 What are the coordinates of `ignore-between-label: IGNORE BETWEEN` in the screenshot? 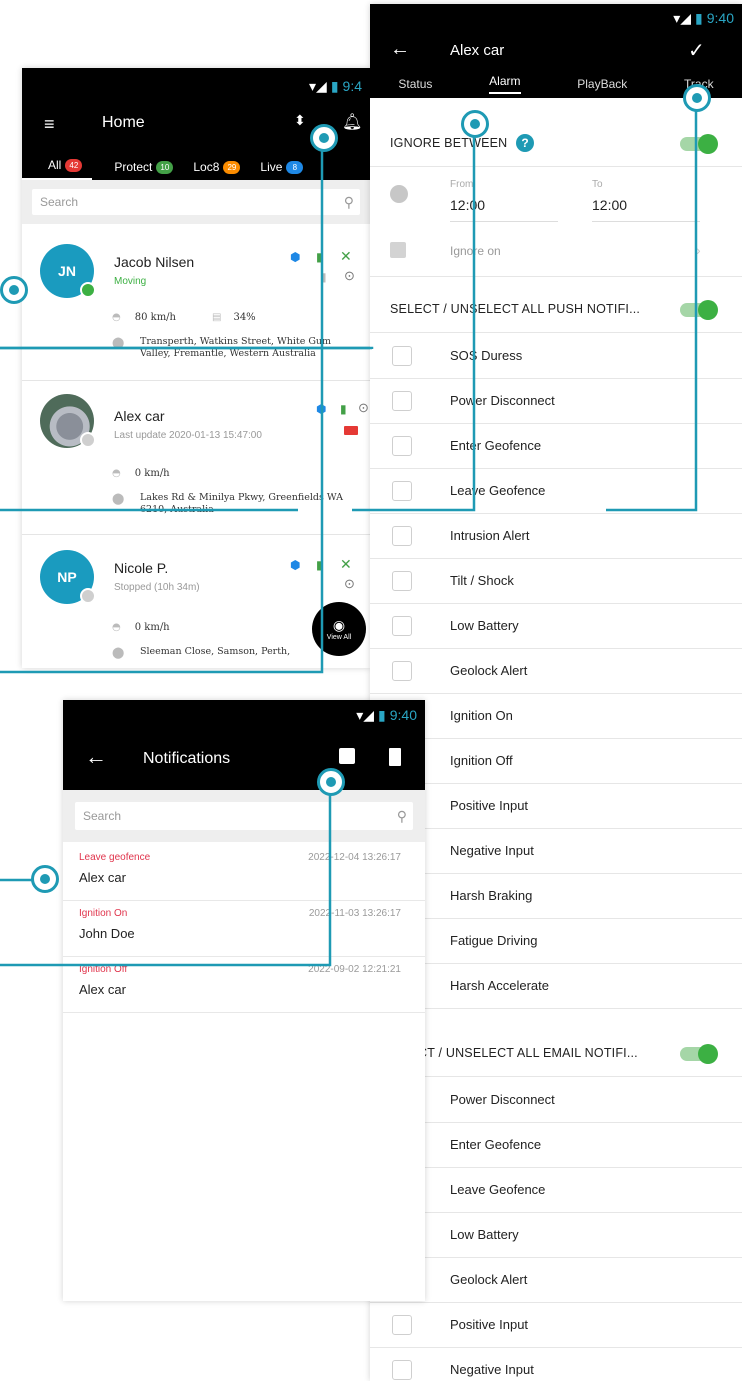 It's located at (449, 143).